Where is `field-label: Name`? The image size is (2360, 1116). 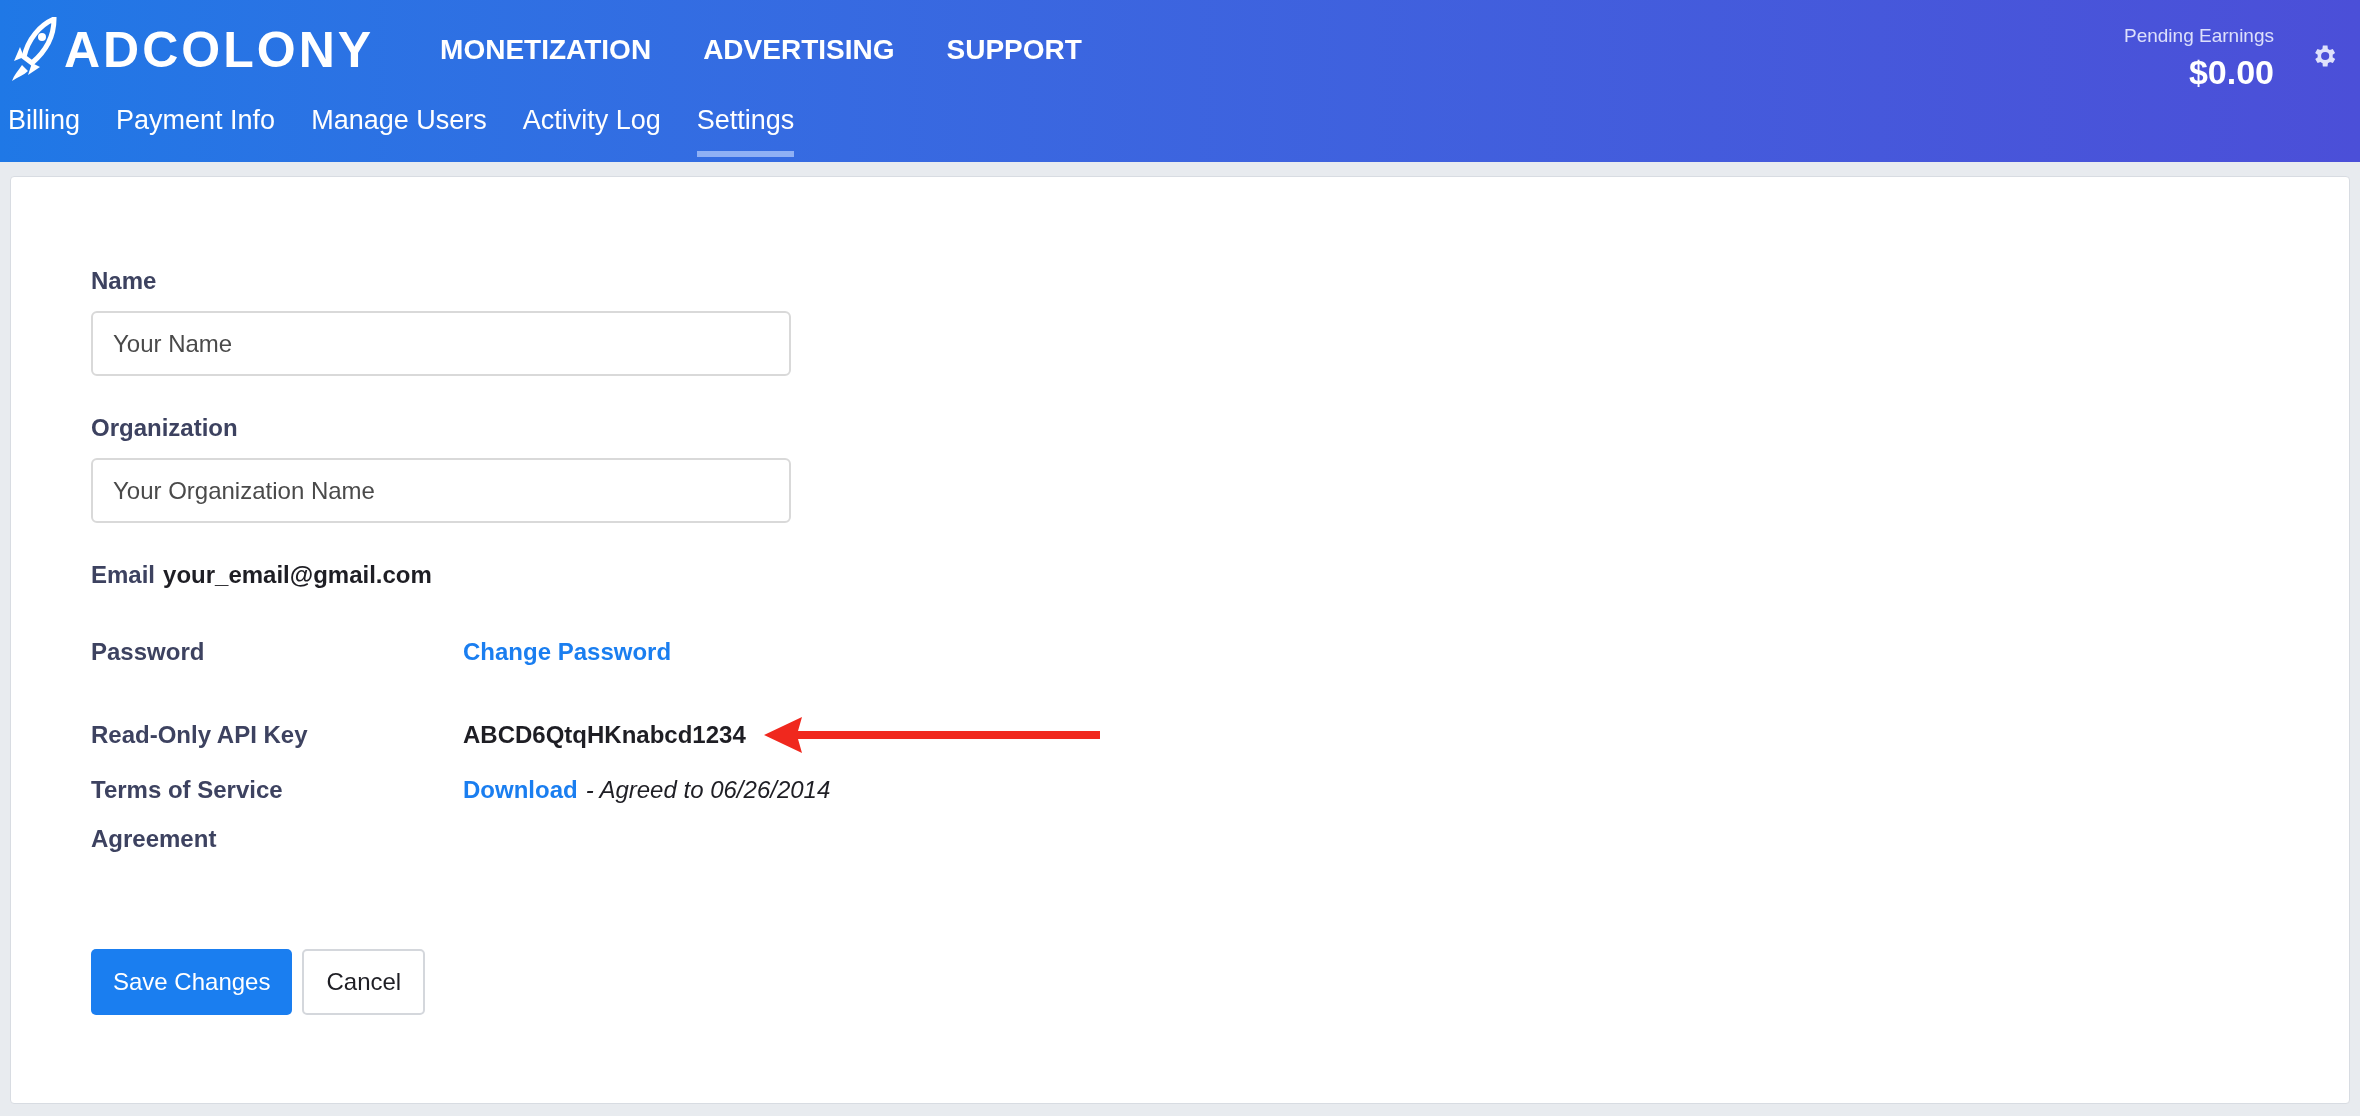 field-label: Name is located at coordinates (124, 281).